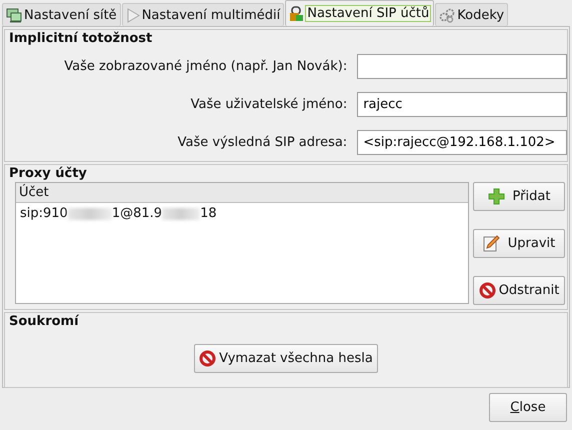 Image resolution: width=572 pixels, height=430 pixels. Describe the element at coordinates (491, 243) in the screenshot. I see `pencil-note-icon` at that location.